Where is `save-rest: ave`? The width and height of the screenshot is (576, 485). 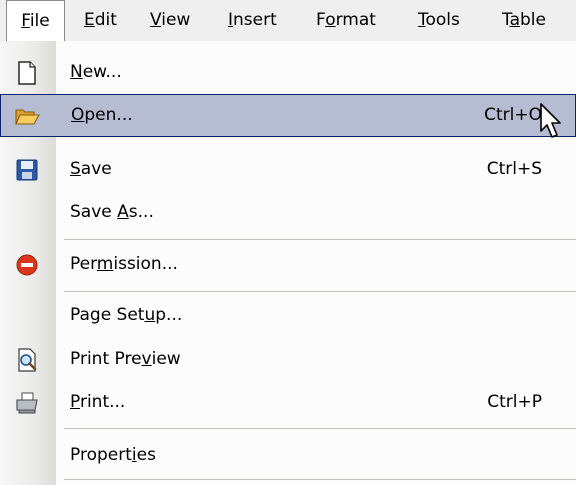
save-rest: ave is located at coordinates (96, 169).